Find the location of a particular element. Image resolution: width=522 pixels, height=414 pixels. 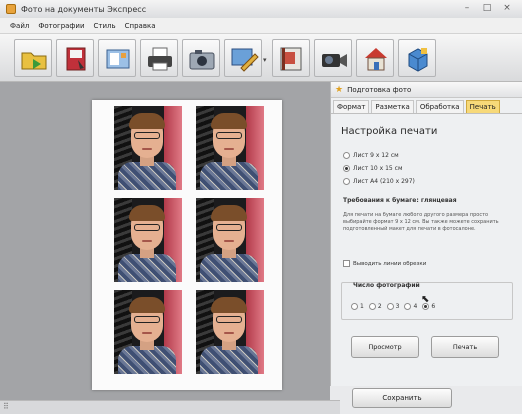

count-option-1: 1 is located at coordinates (357, 306).